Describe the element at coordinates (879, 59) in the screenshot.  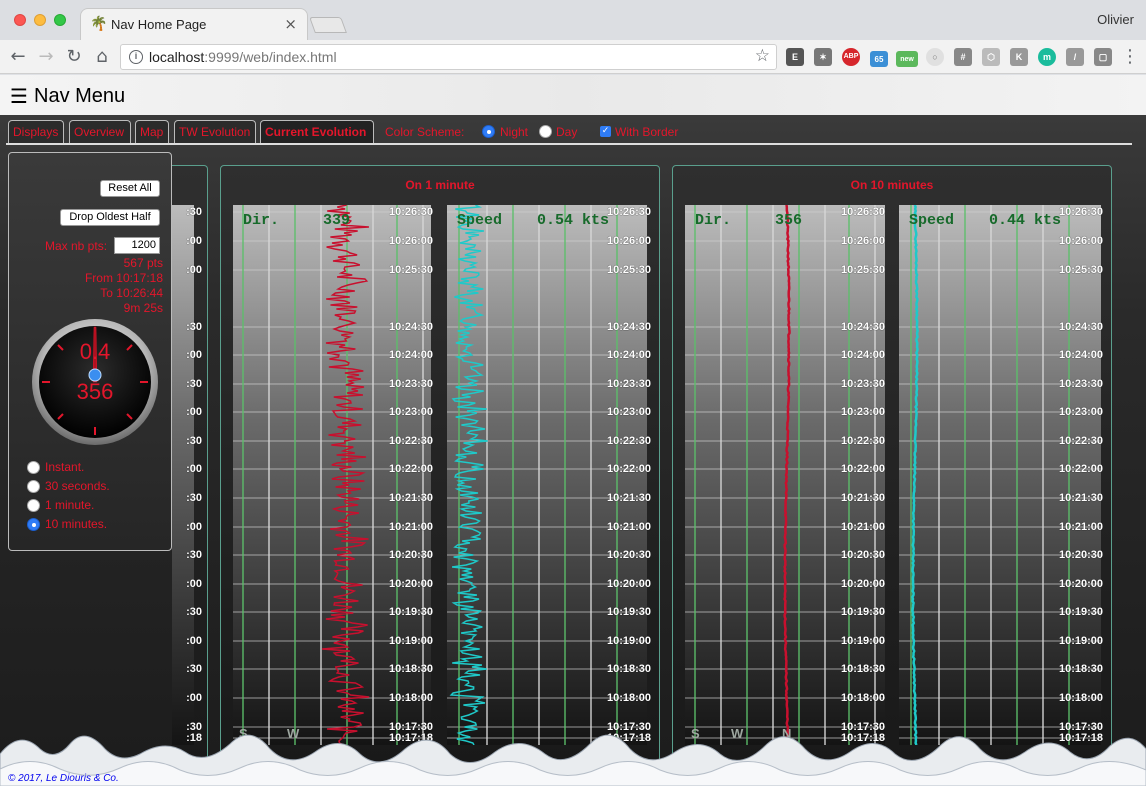
I see `badge-count-icon: 65` at that location.